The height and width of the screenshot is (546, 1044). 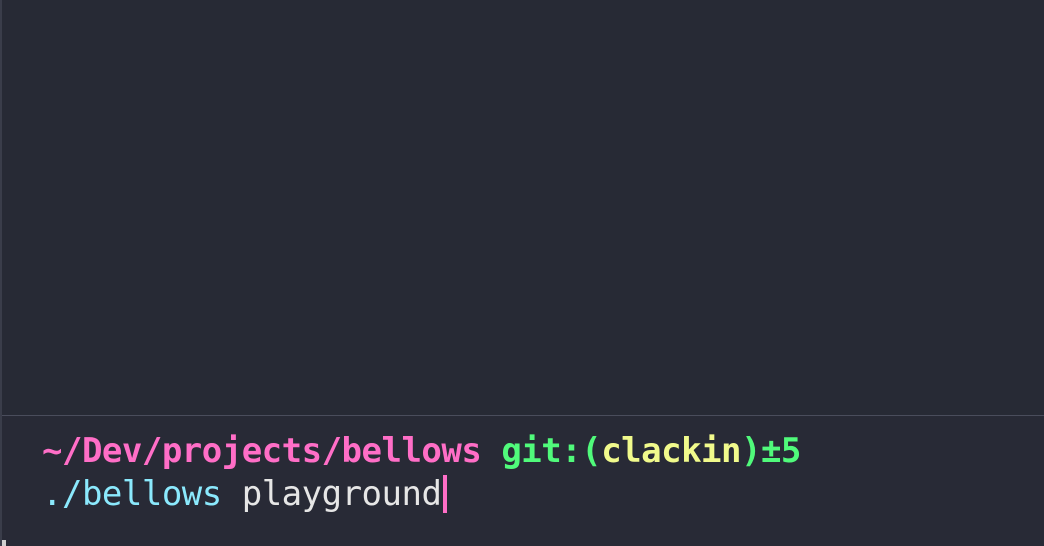 What do you see at coordinates (4, 543) in the screenshot?
I see `resize-corner` at bounding box center [4, 543].